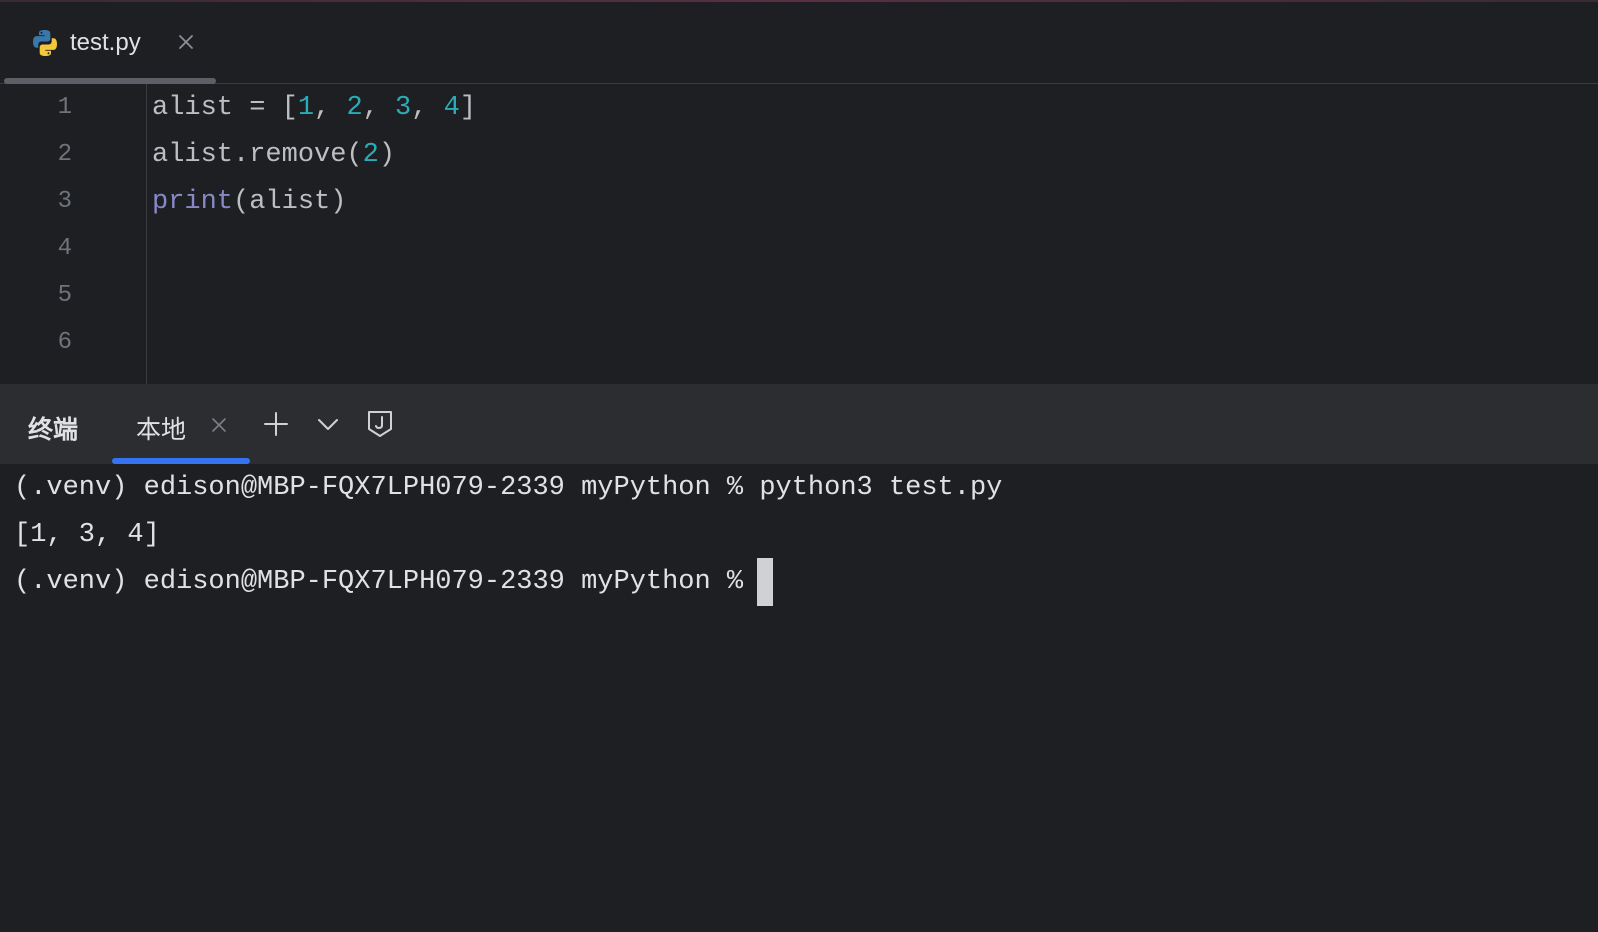  I want to click on code-line-1: alist = [1, 2, 3, 4], so click(314, 108).